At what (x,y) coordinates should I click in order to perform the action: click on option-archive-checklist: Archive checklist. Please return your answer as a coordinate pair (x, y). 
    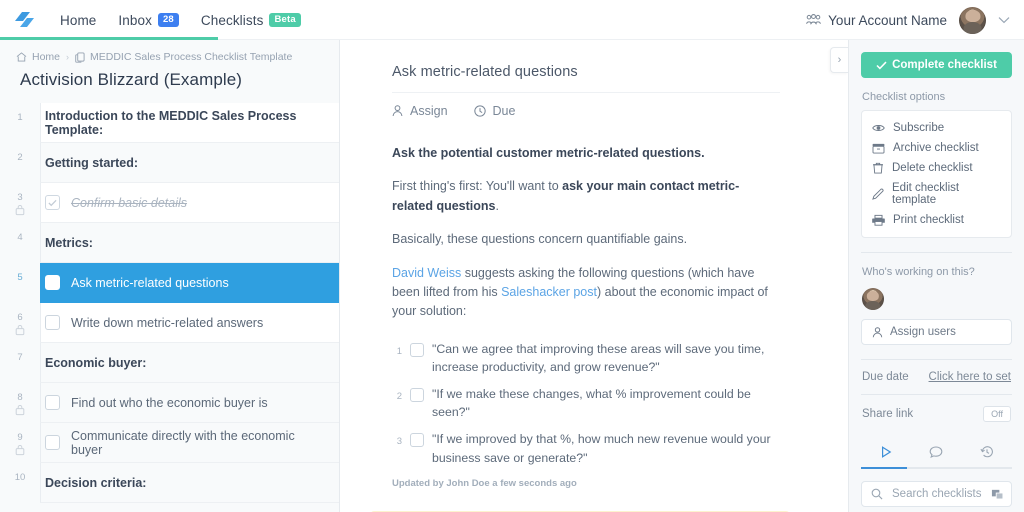
    Looking at the image, I should click on (936, 148).